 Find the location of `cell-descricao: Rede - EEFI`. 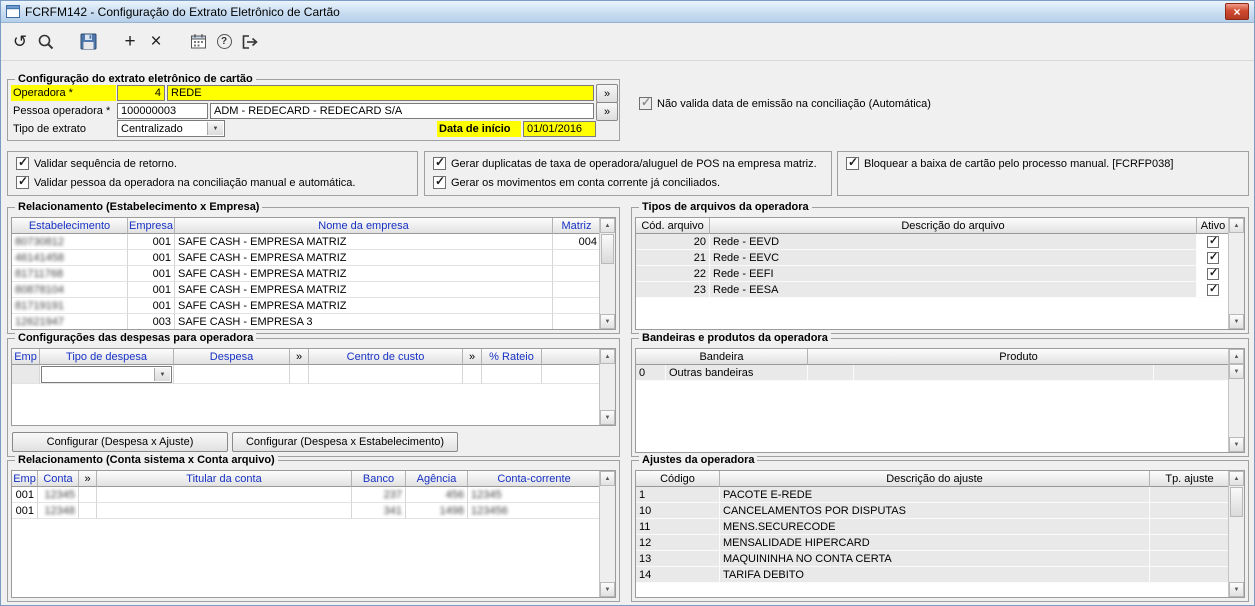

cell-descricao: Rede - EEFI is located at coordinates (953, 274).